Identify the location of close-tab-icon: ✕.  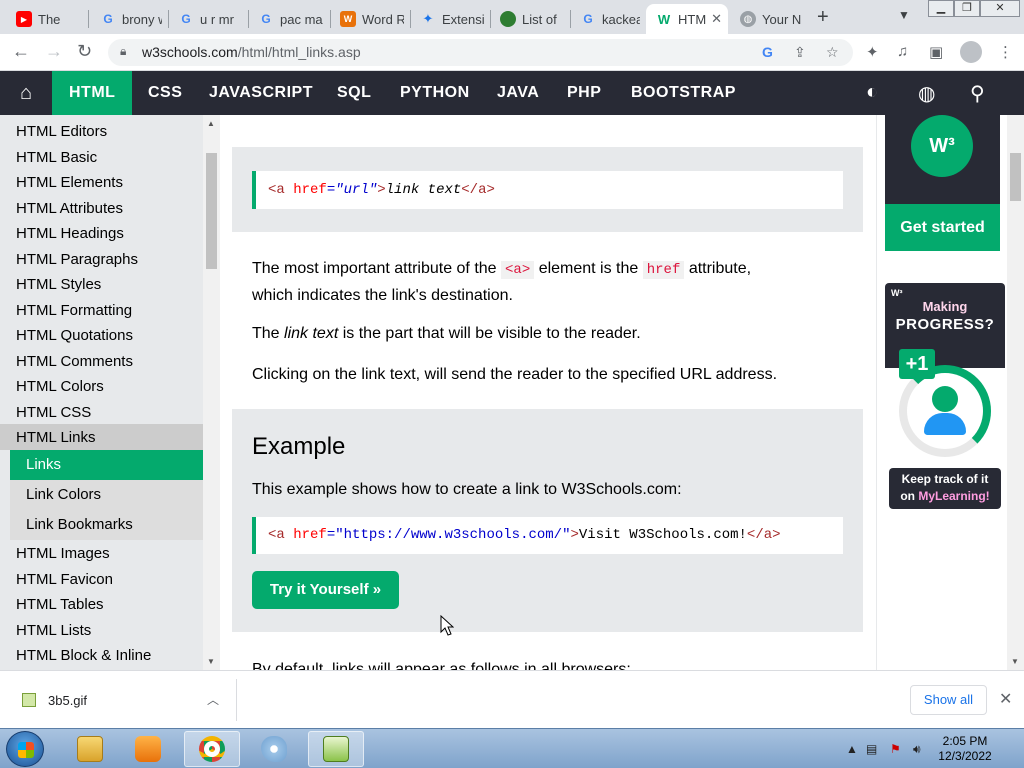
(716, 19).